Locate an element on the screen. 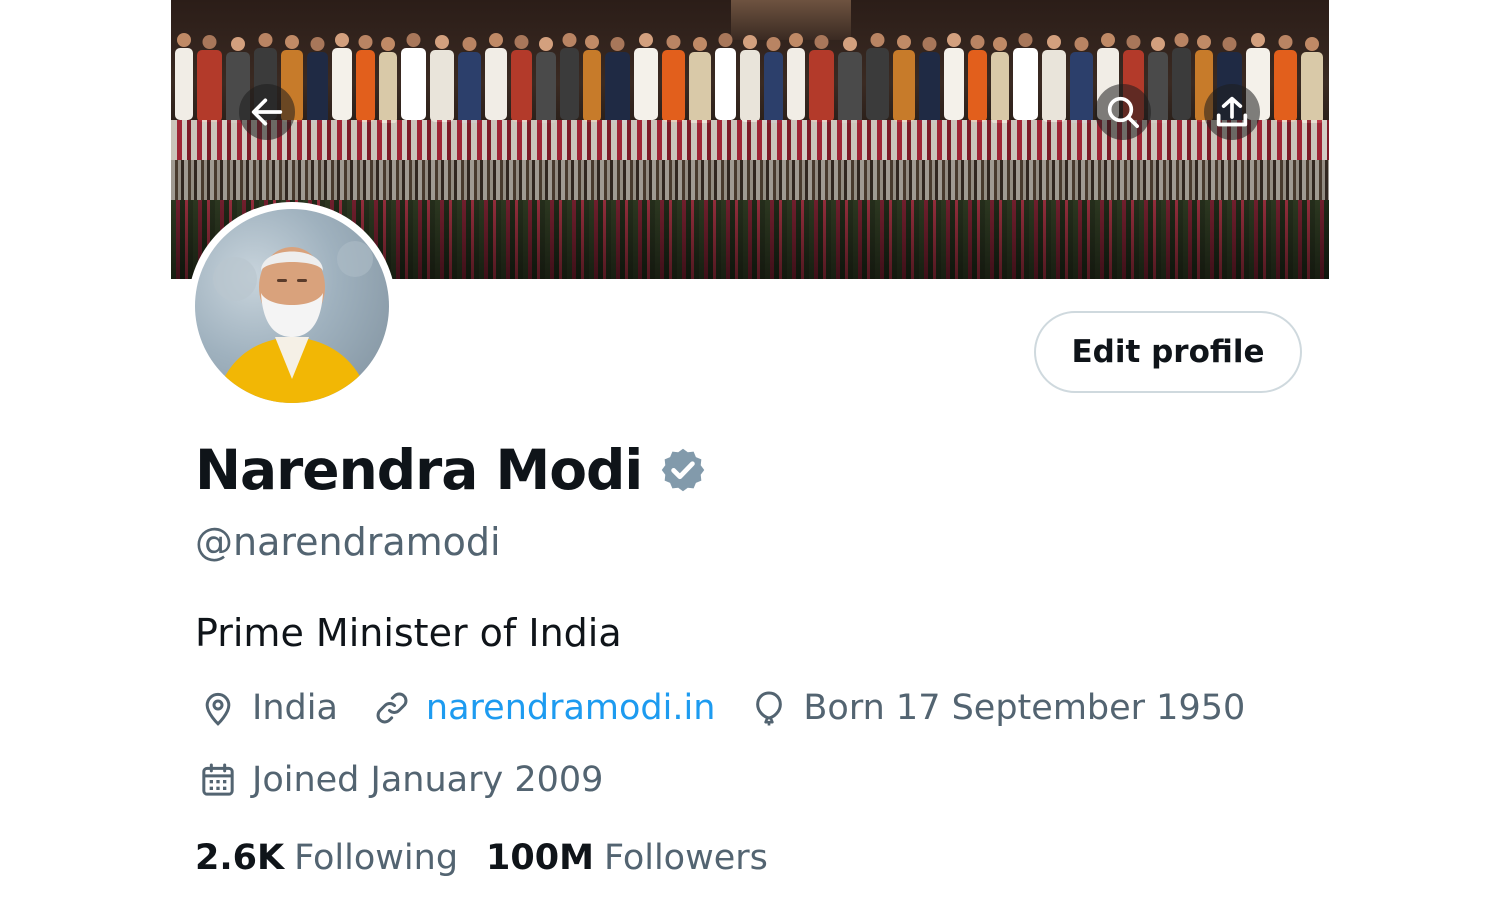 This screenshot has width=1500, height=900. link-icon is located at coordinates (392, 708).